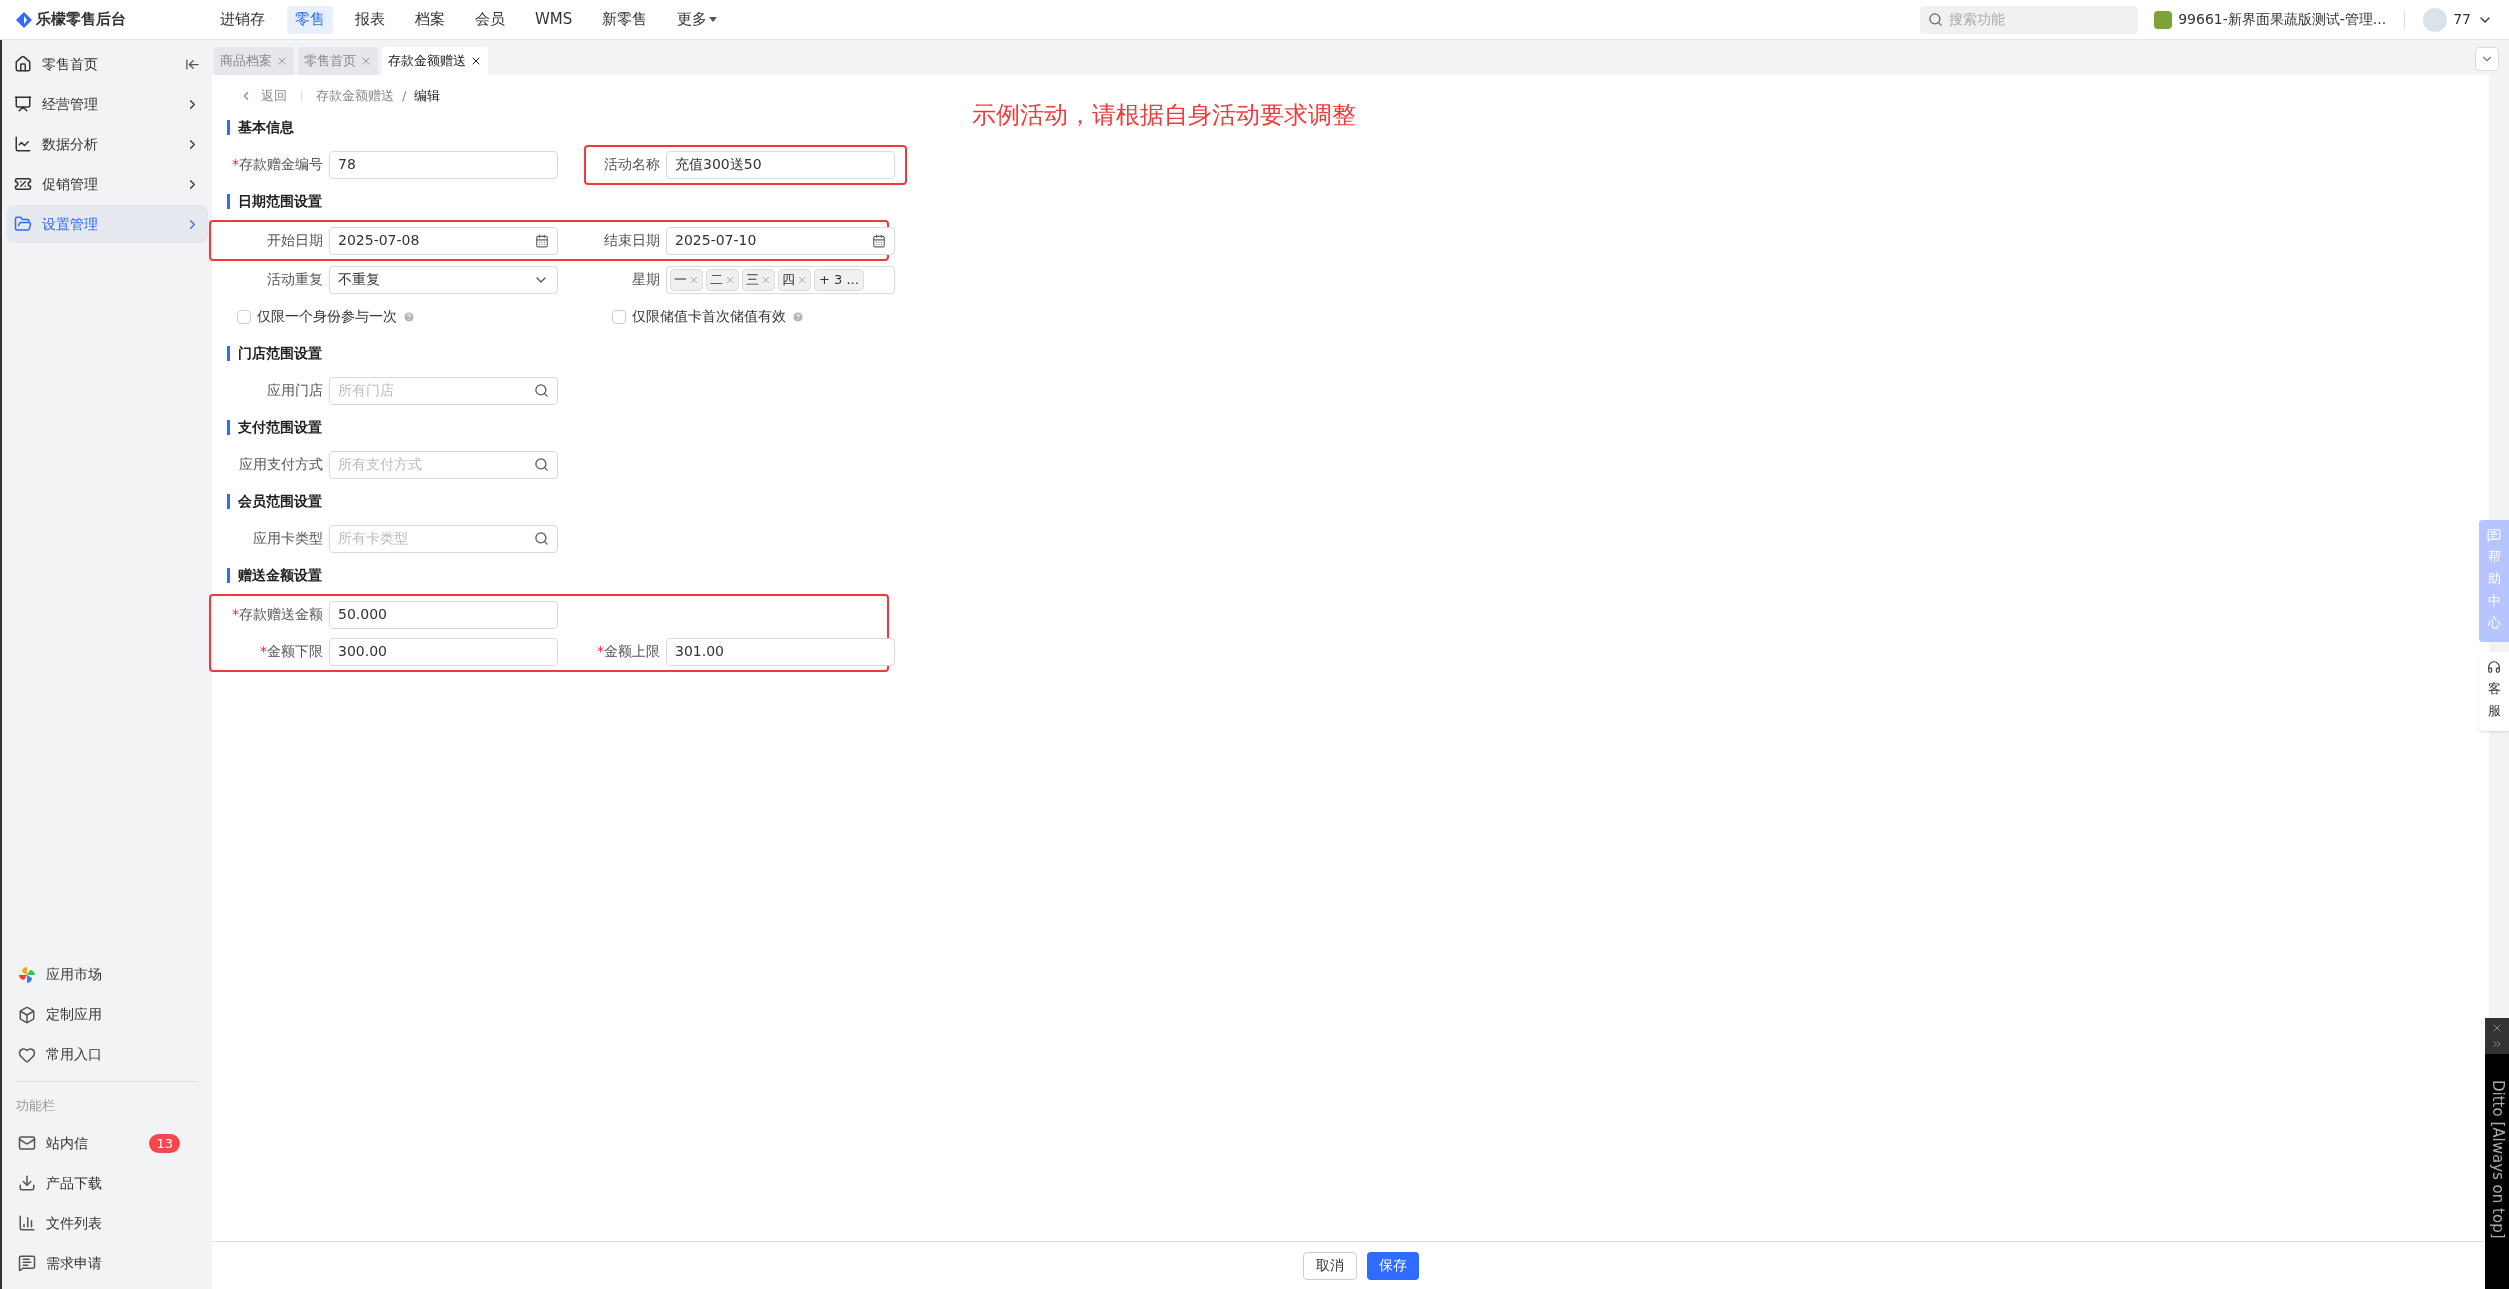 The image size is (2509, 1289). Describe the element at coordinates (27, 1183) in the screenshot. I see `download-icon` at that location.